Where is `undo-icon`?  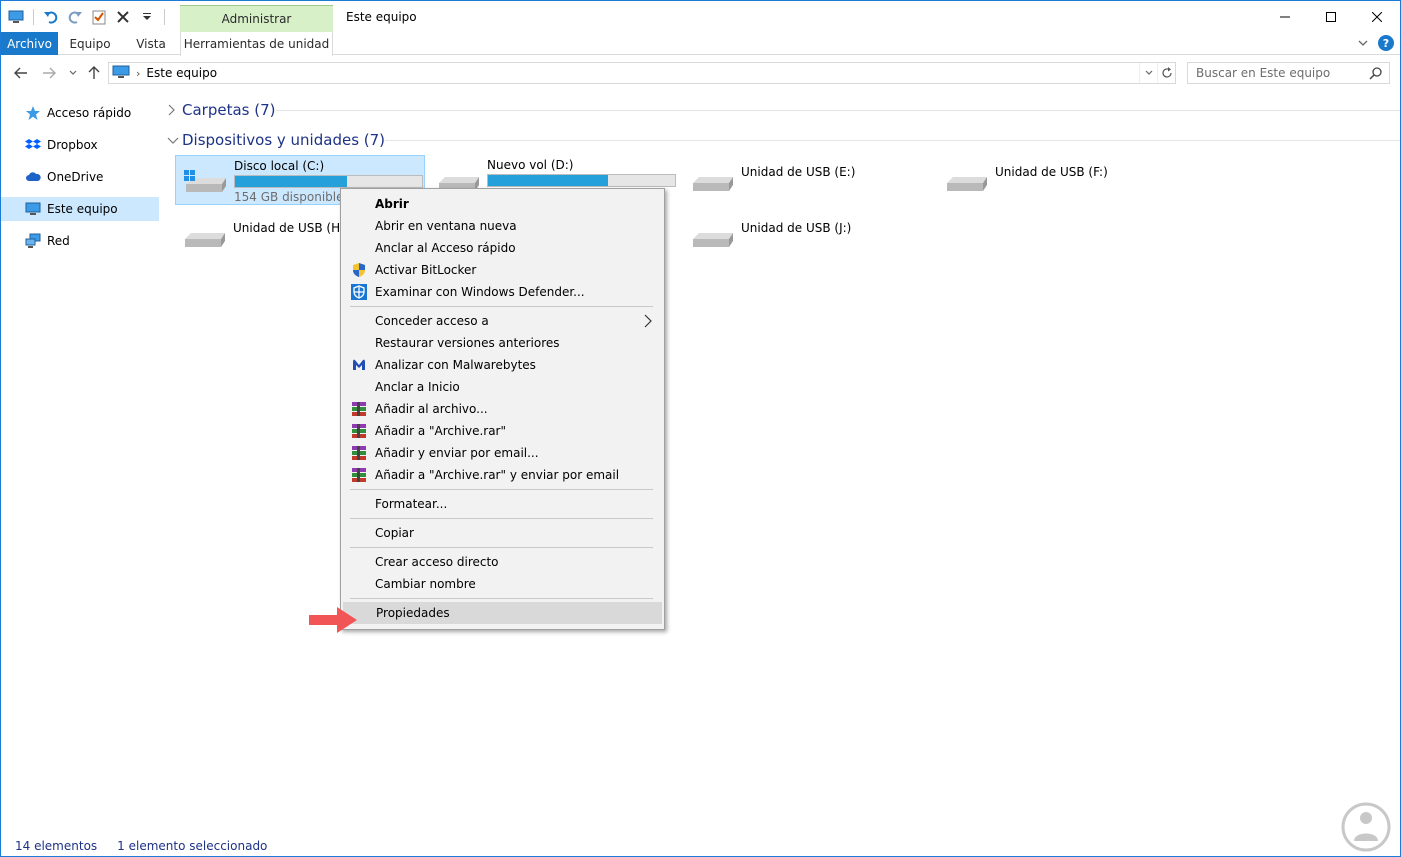 undo-icon is located at coordinates (51, 17).